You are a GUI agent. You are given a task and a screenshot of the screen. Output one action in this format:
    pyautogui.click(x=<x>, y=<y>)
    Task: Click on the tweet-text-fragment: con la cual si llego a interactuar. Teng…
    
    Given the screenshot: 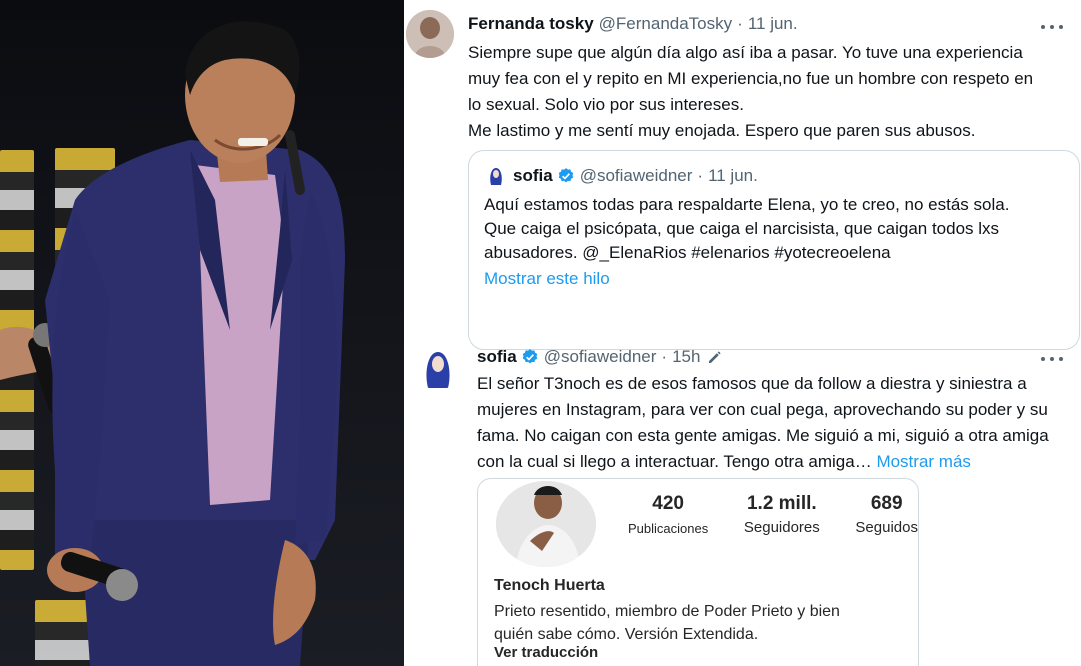 What is the action you would take?
    pyautogui.click(x=674, y=461)
    